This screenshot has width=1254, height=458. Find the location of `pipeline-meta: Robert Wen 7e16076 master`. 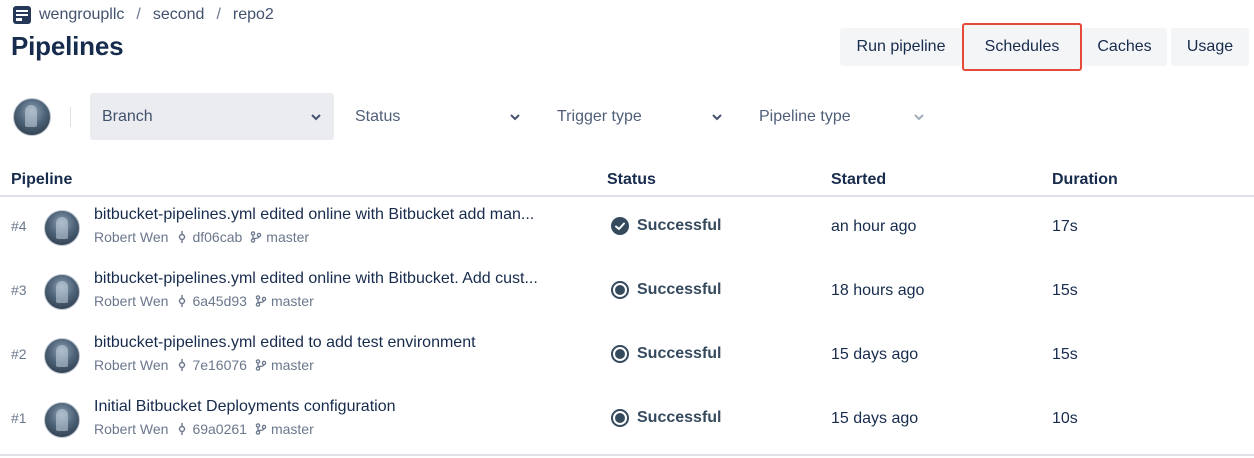

pipeline-meta: Robert Wen 7e16076 master is located at coordinates (204, 365).